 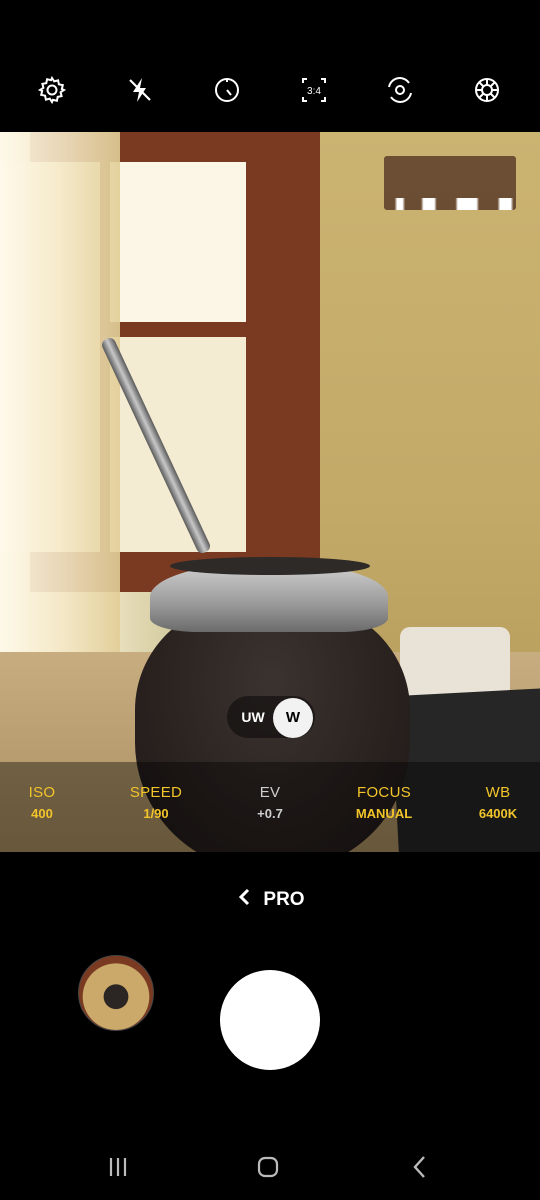 What do you see at coordinates (156, 813) in the screenshot?
I see `pro-setting-value: 1/90` at bounding box center [156, 813].